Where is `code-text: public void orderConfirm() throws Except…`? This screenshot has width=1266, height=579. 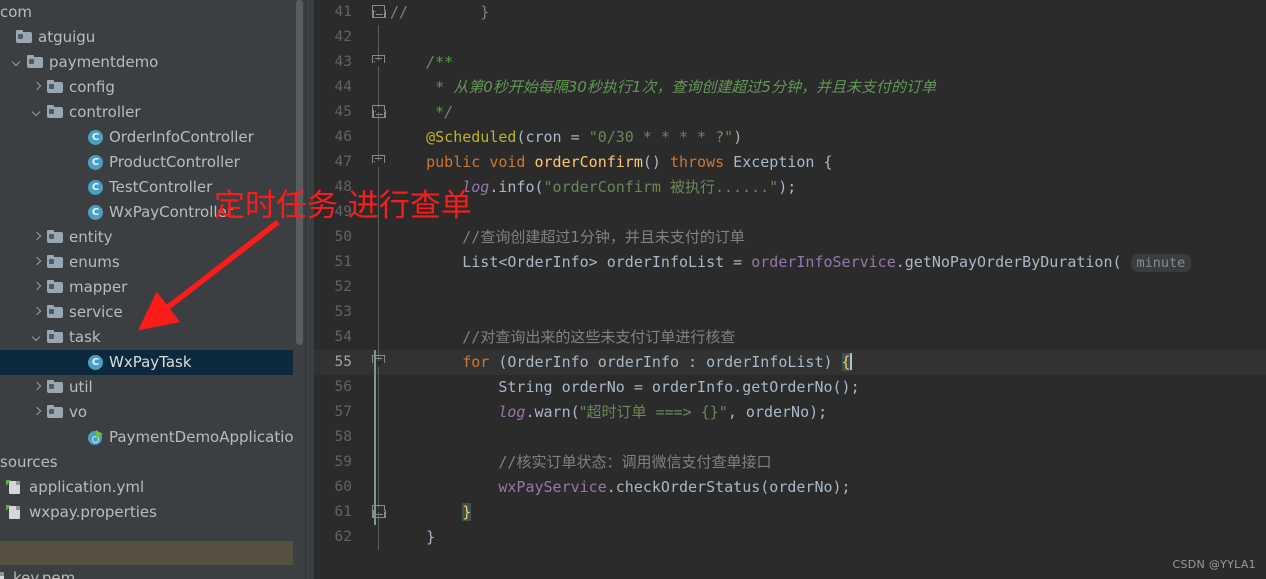
code-text: public void orderConfirm() throws Except… is located at coordinates (611, 162).